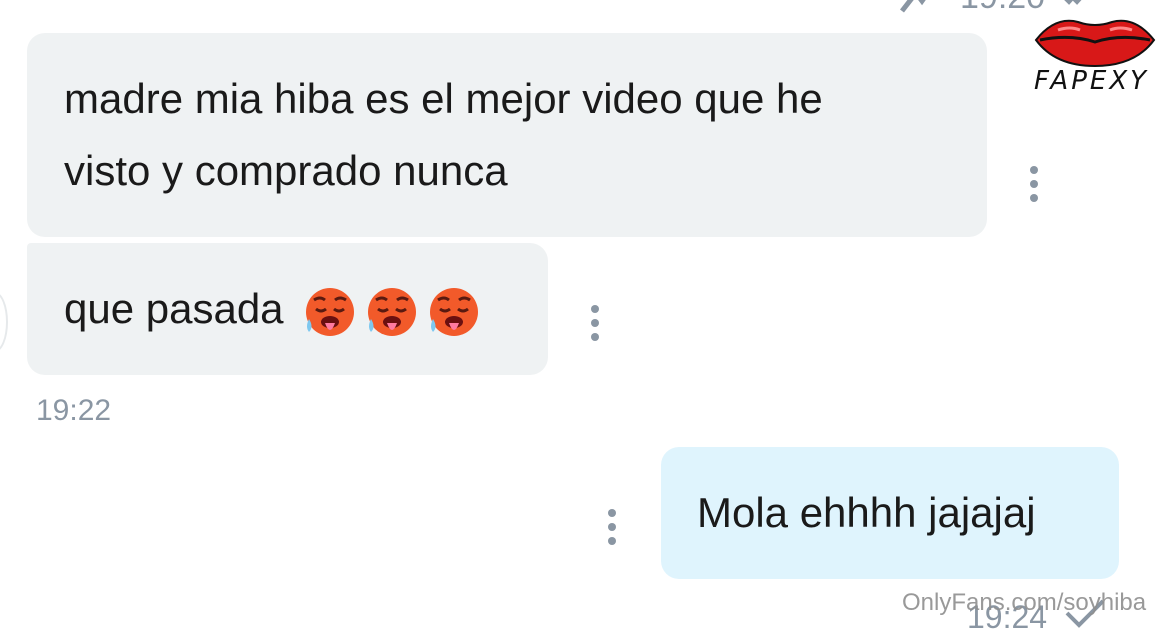 Image resolution: width=1167 pixels, height=630 pixels. Describe the element at coordinates (866, 512) in the screenshot. I see `message-text: Mola ehhhh jajajaj` at that location.